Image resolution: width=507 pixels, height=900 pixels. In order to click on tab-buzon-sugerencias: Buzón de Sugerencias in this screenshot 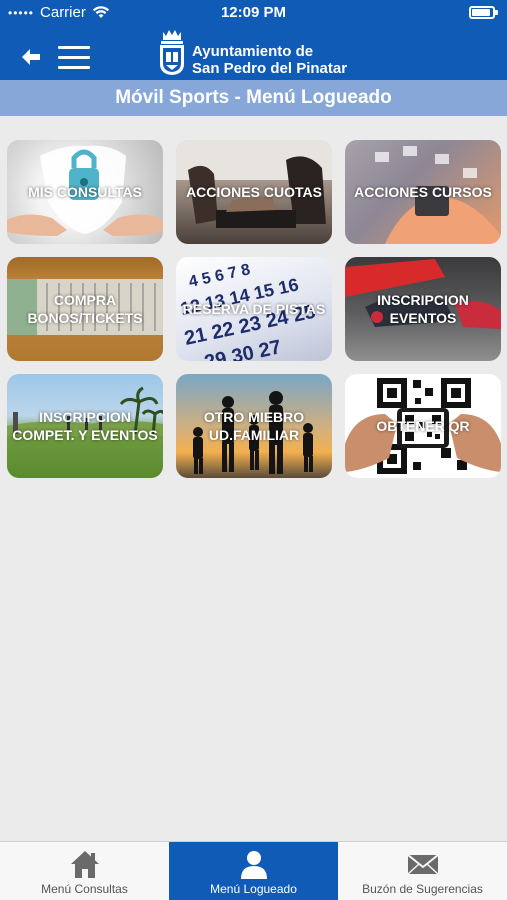, I will do `click(422, 871)`.